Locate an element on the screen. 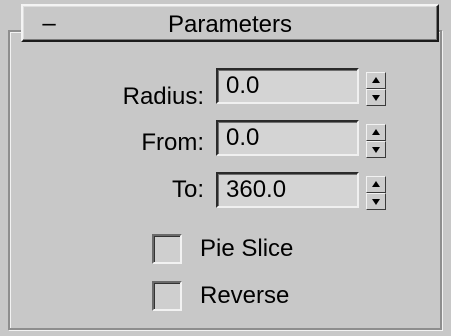  radius-spin-up-button is located at coordinates (376, 80).